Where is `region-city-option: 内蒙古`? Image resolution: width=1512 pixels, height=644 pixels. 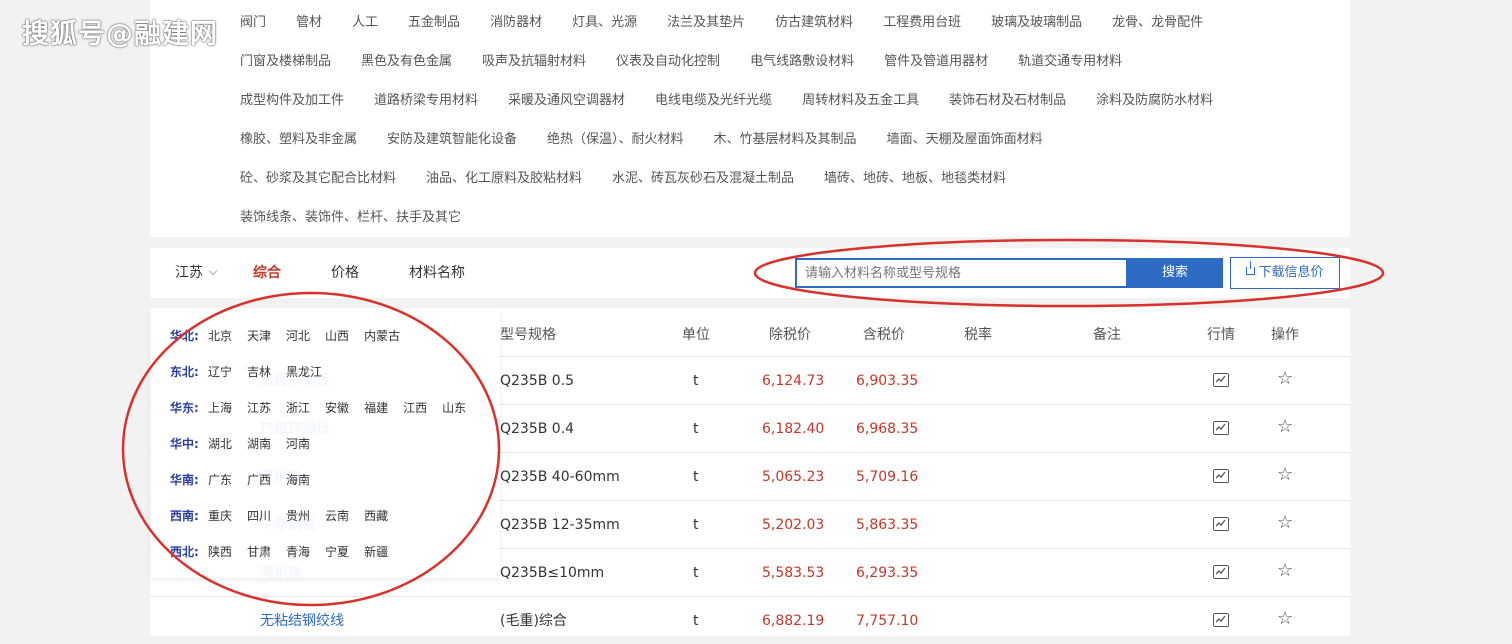 region-city-option: 内蒙古 is located at coordinates (382, 336).